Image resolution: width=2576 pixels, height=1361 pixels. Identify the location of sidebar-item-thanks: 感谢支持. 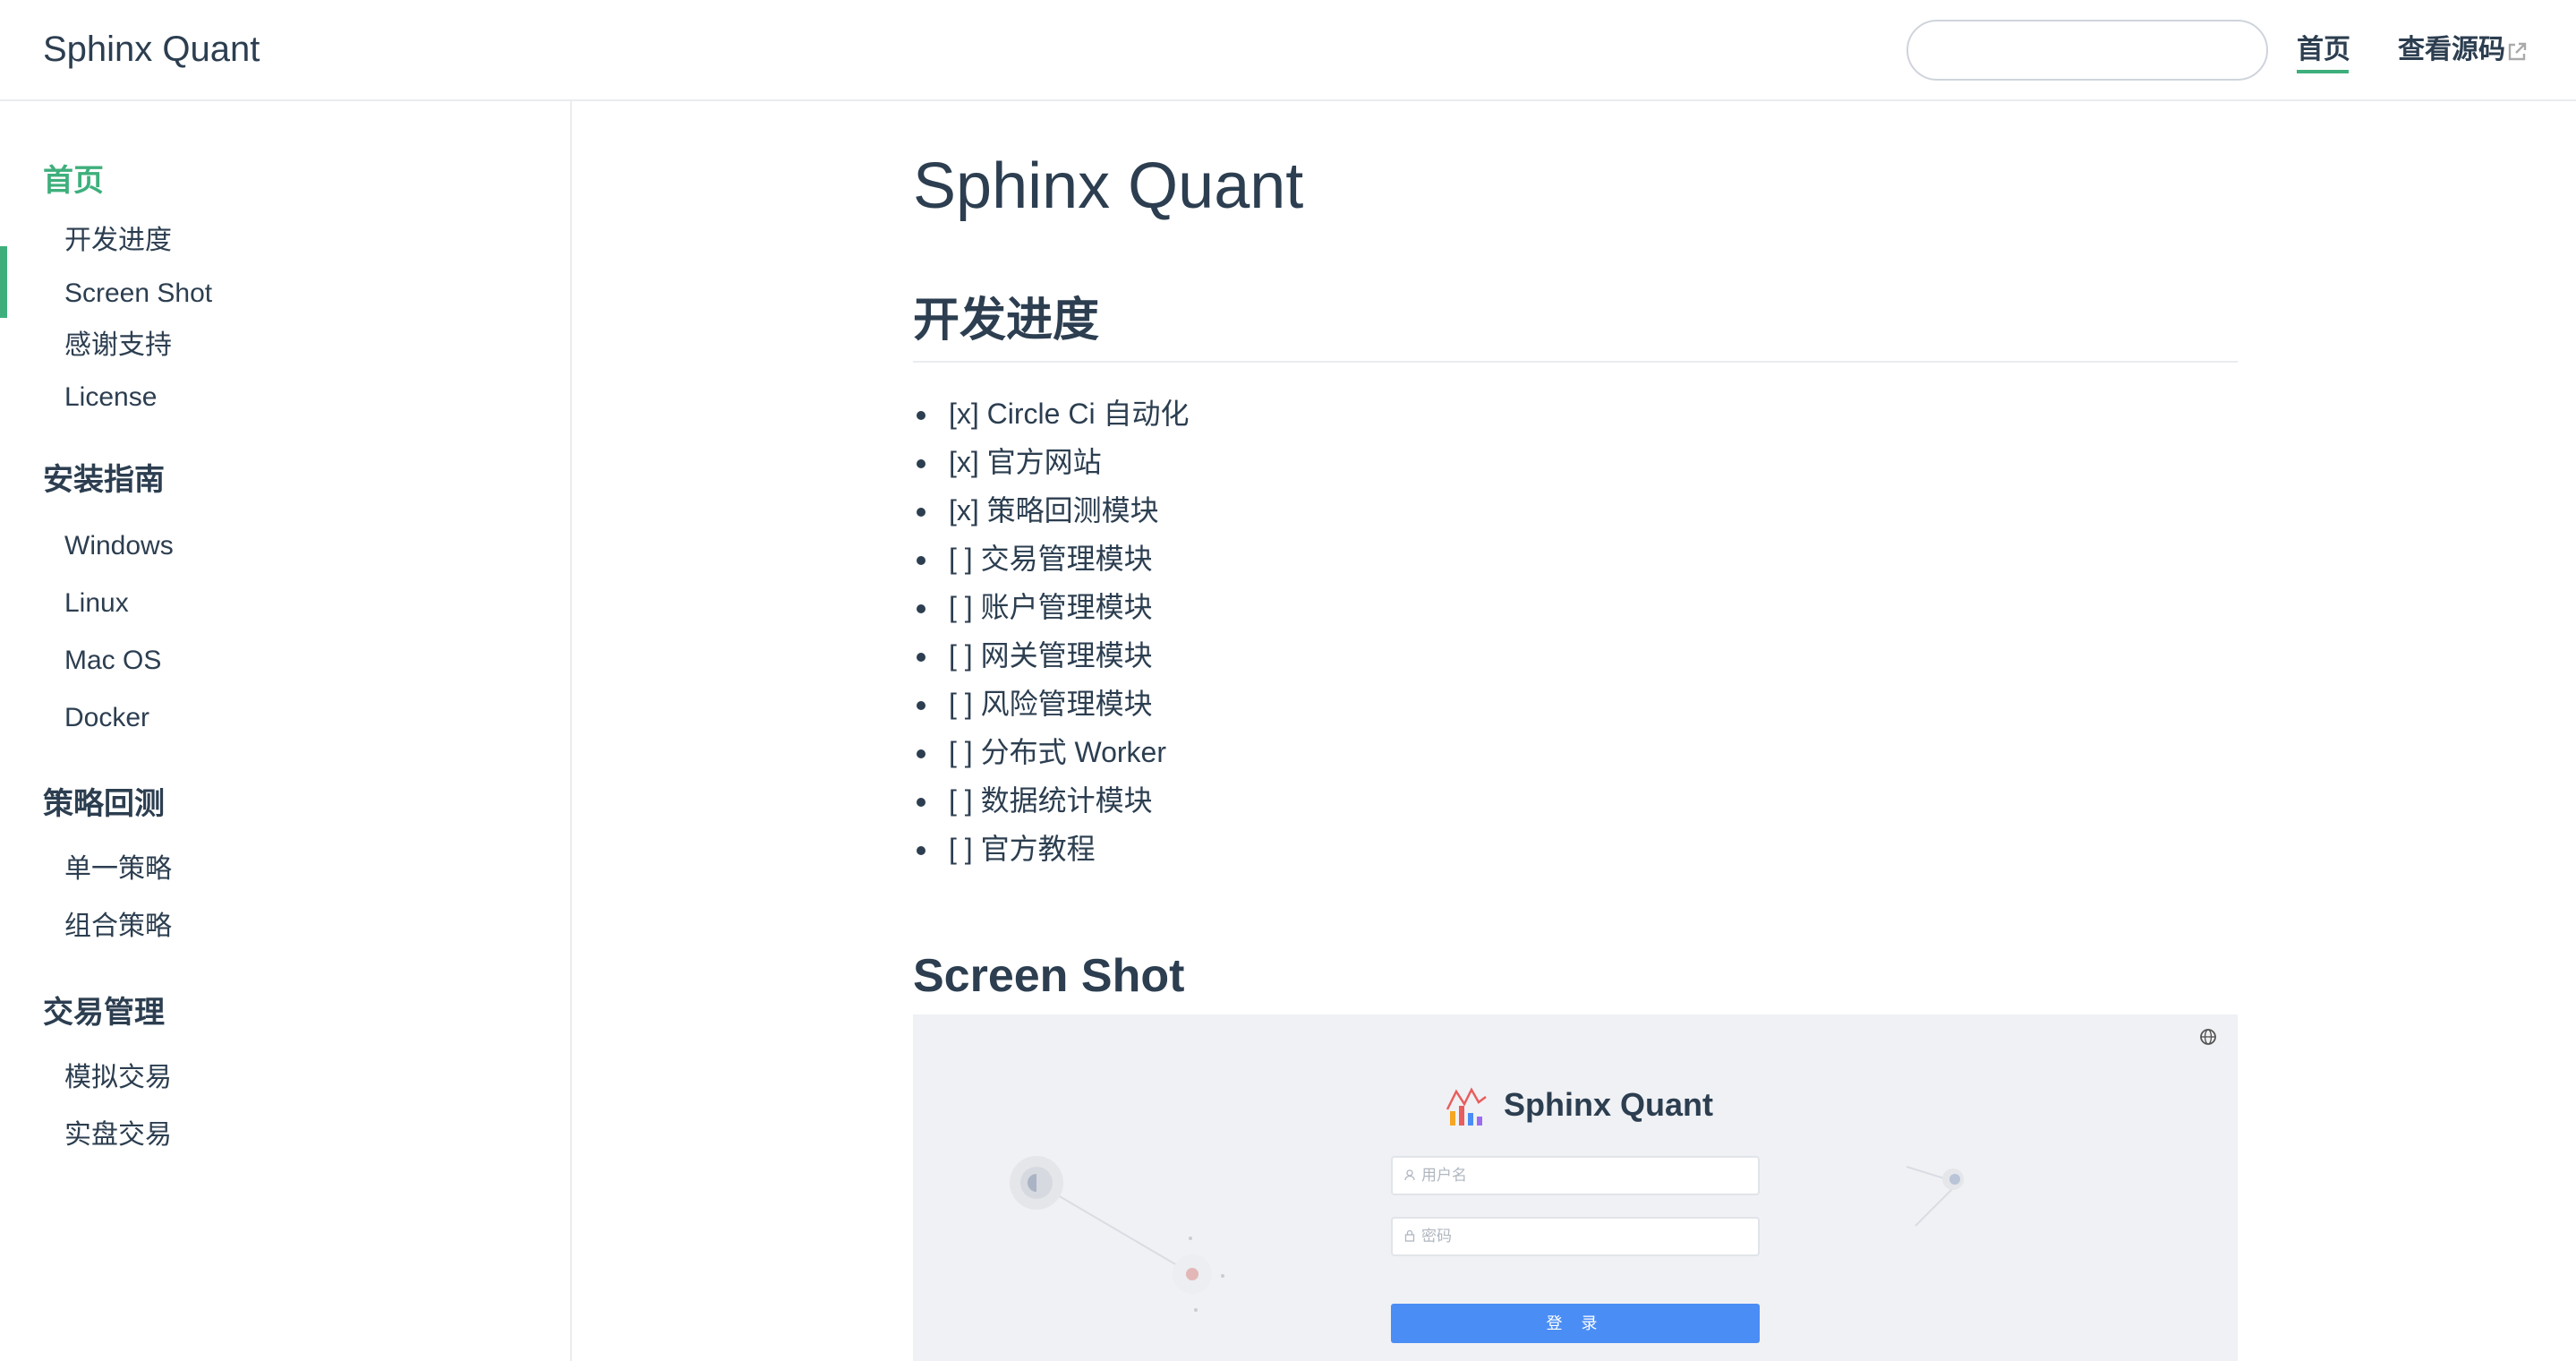
(118, 346).